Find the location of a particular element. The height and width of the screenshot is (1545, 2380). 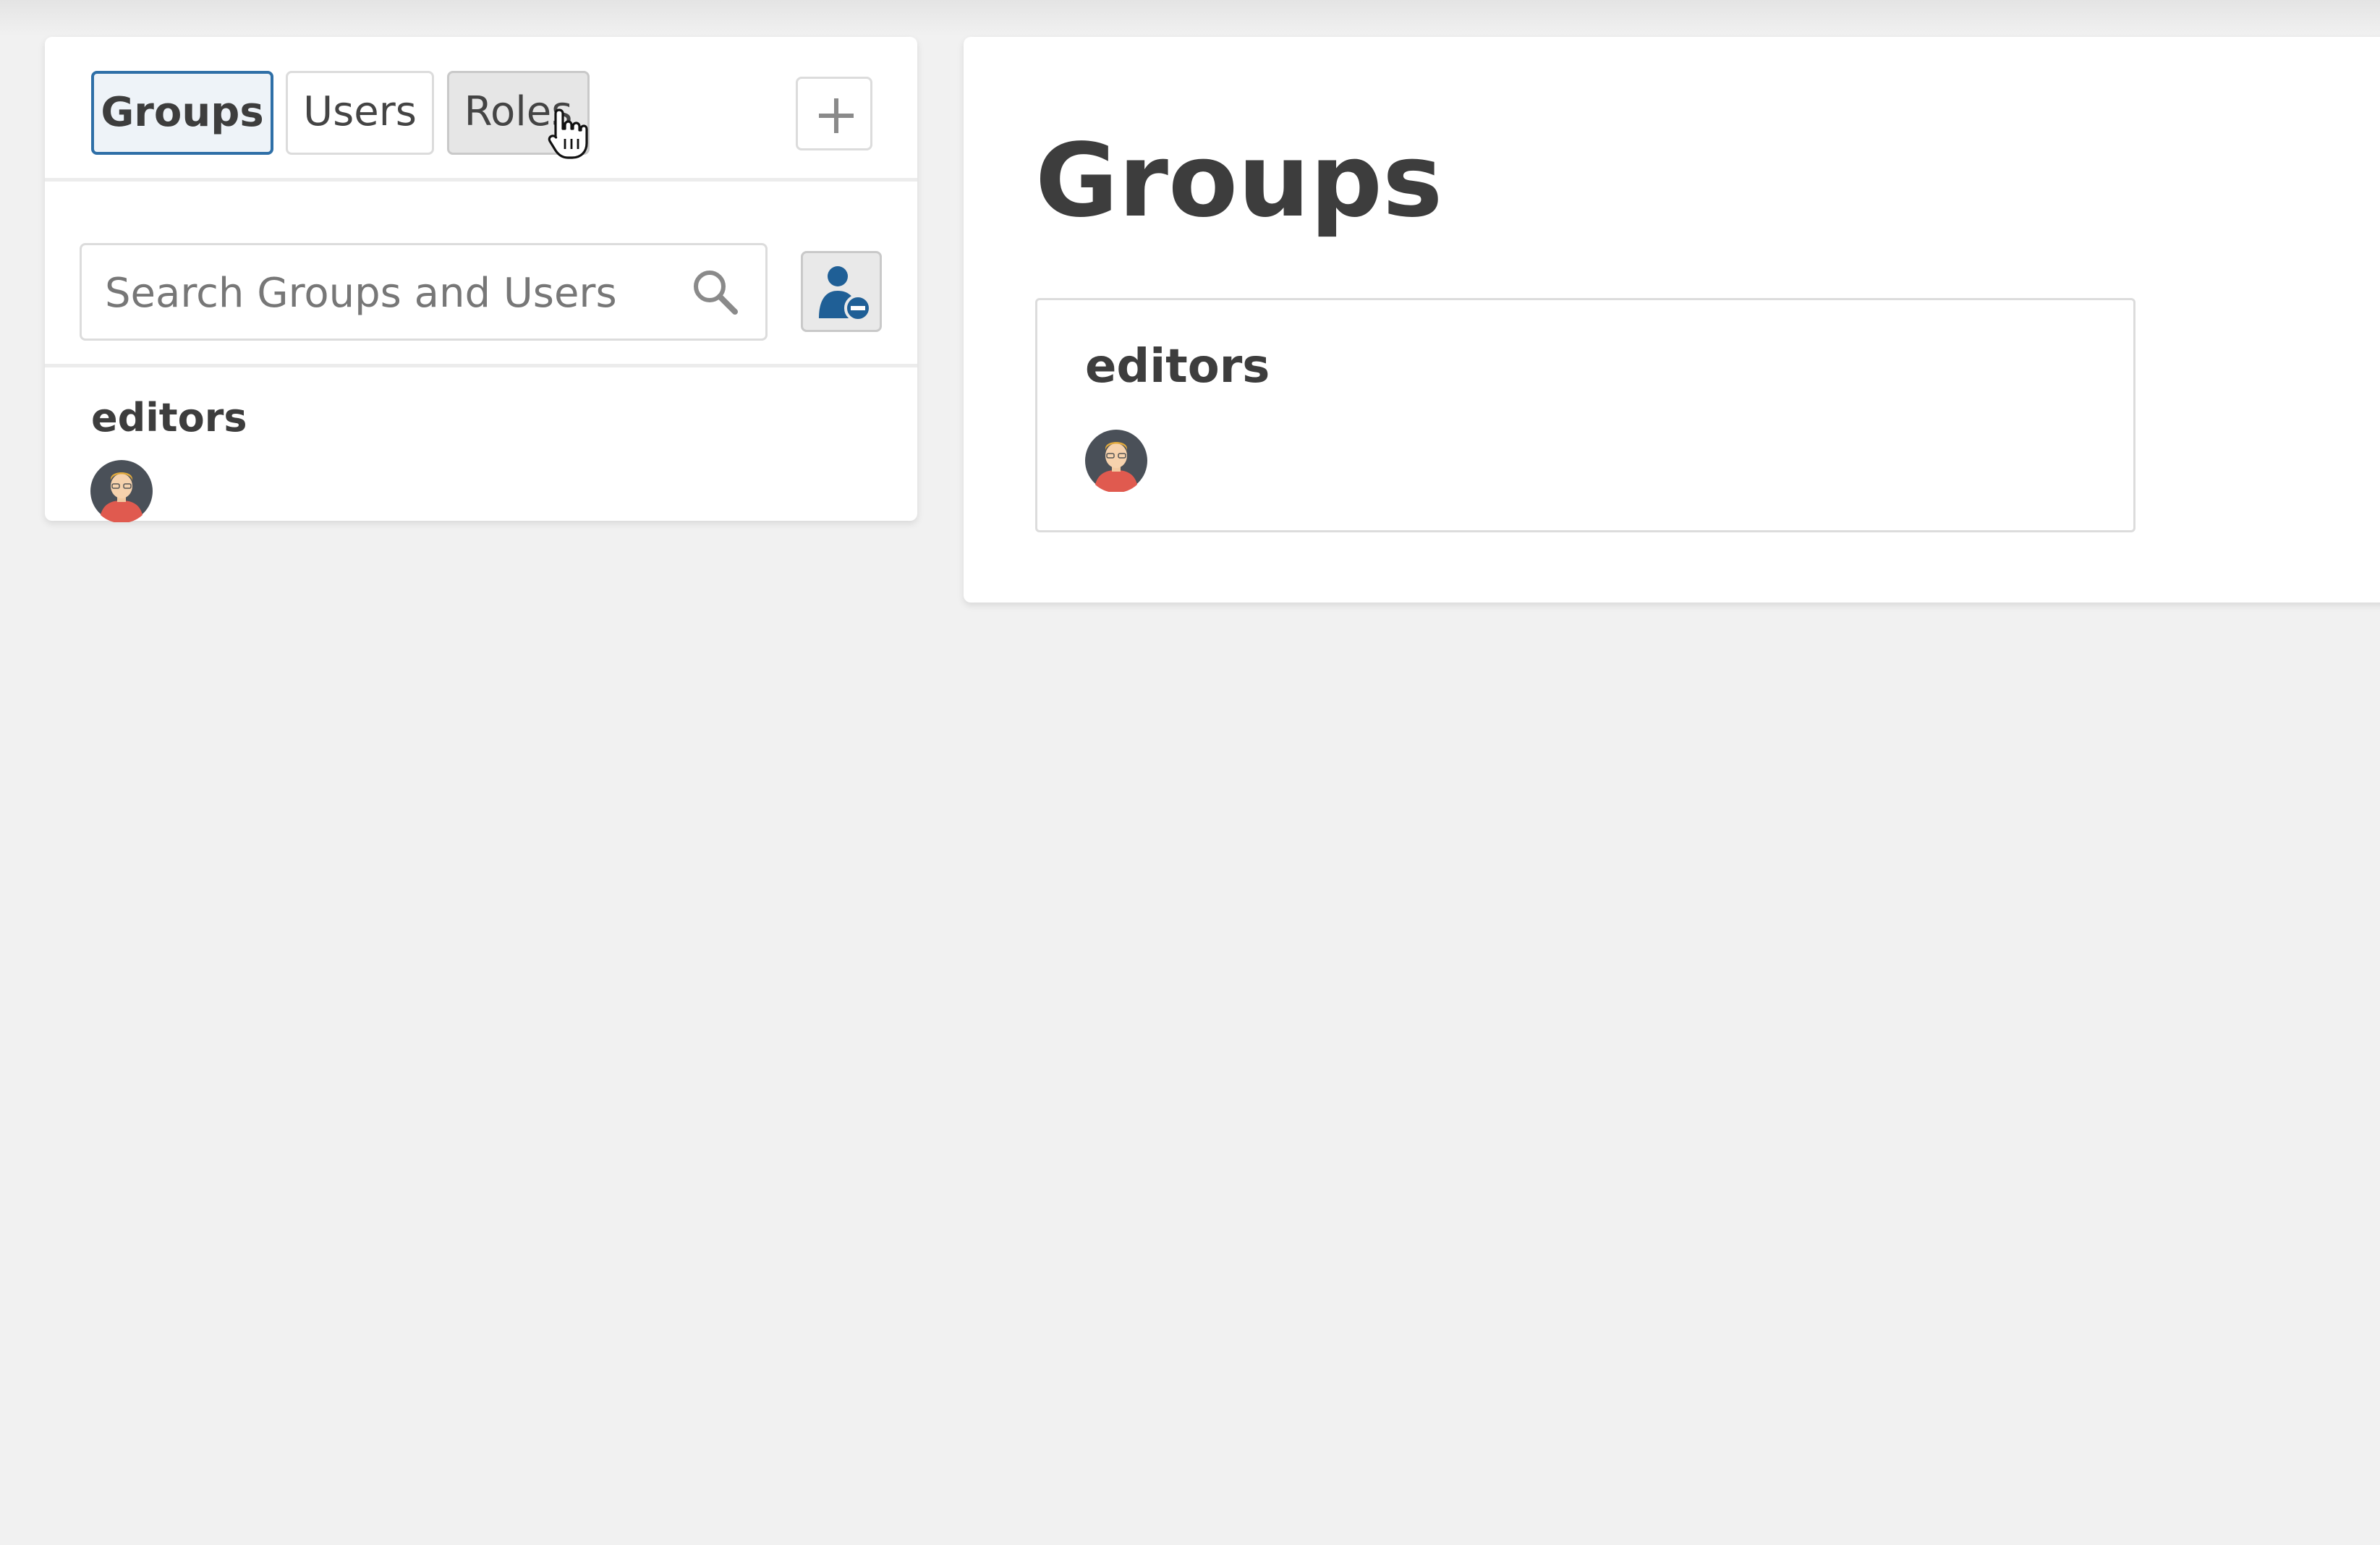

add-button is located at coordinates (834, 113).